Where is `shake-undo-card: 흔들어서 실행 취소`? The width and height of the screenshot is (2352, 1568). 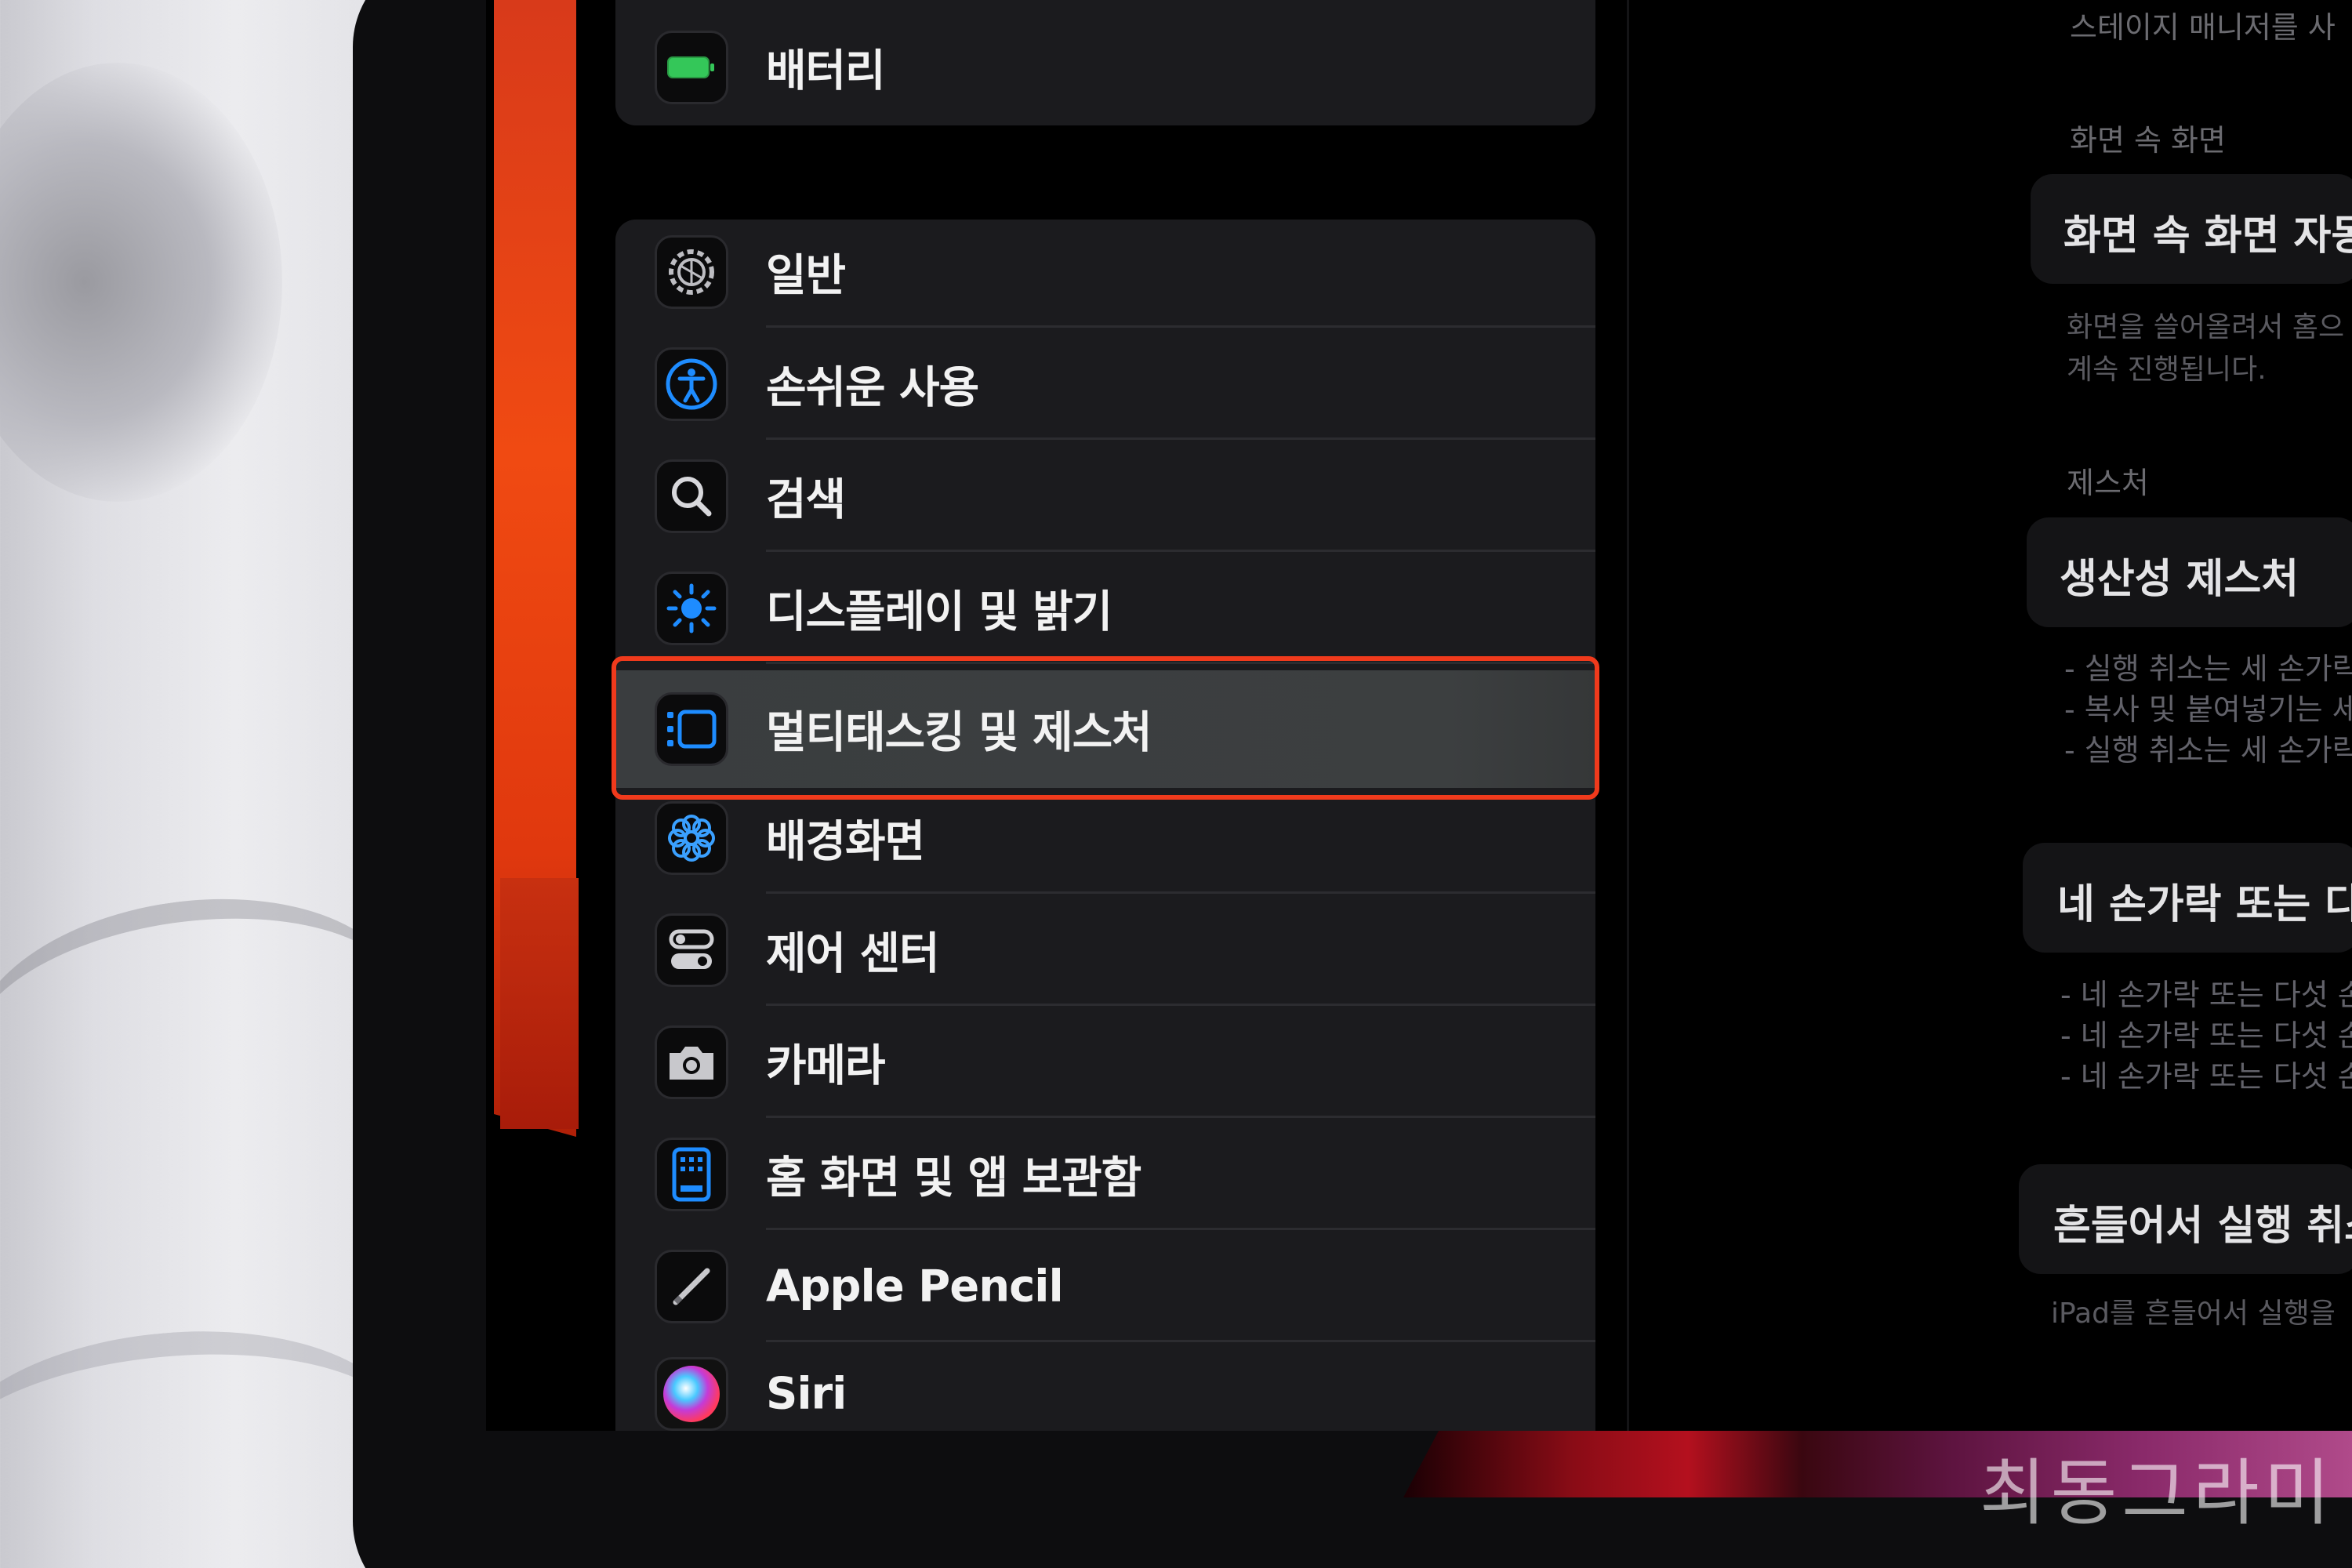
shake-undo-card: 흔들어서 실행 취소 is located at coordinates (2185, 1219).